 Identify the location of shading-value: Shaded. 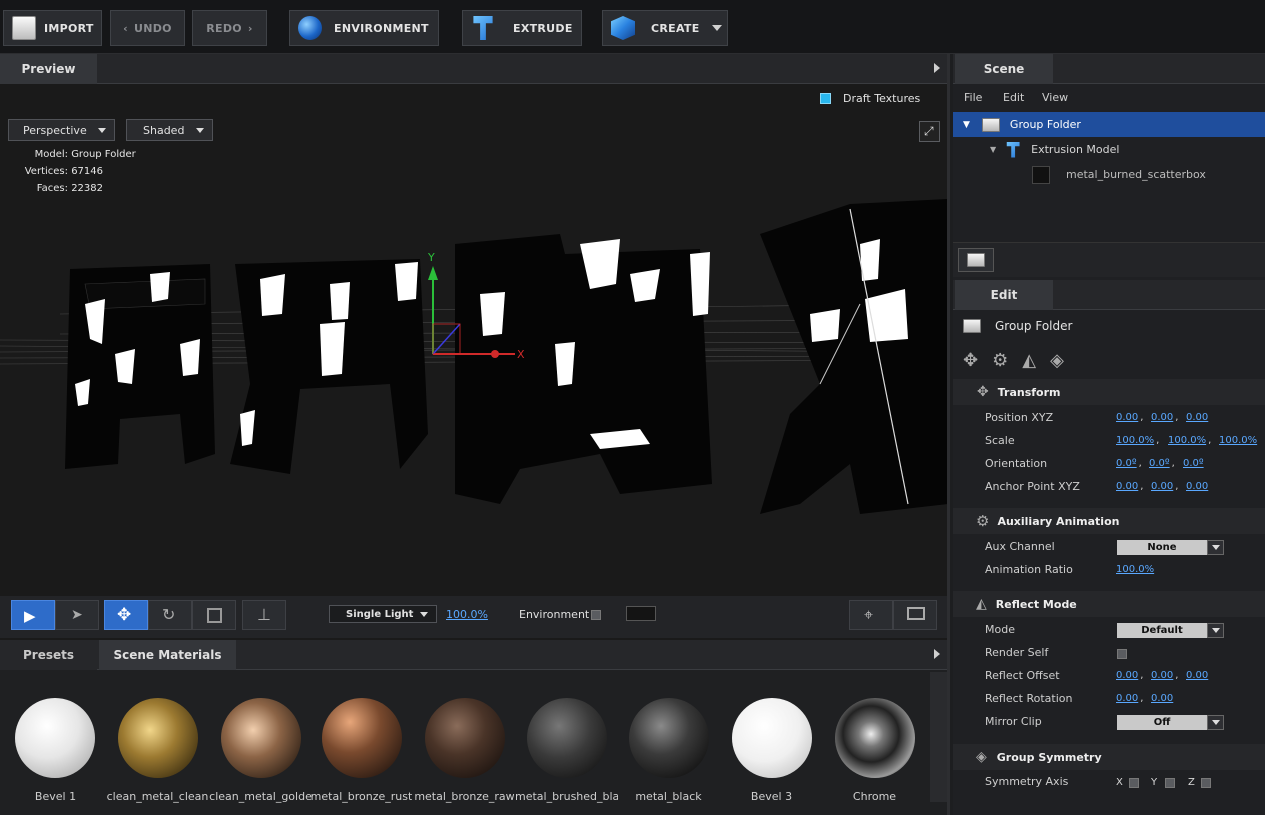
(164, 130).